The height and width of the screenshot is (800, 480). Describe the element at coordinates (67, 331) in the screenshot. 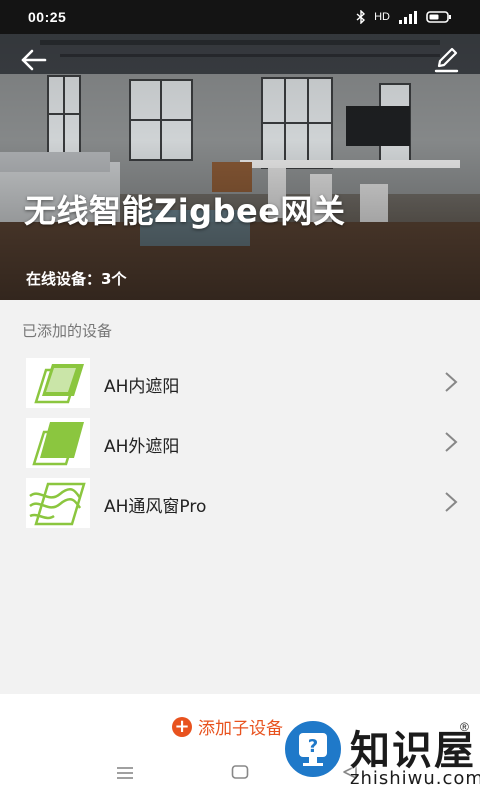

I see `added-devices-heading: 已添加的设备` at that location.